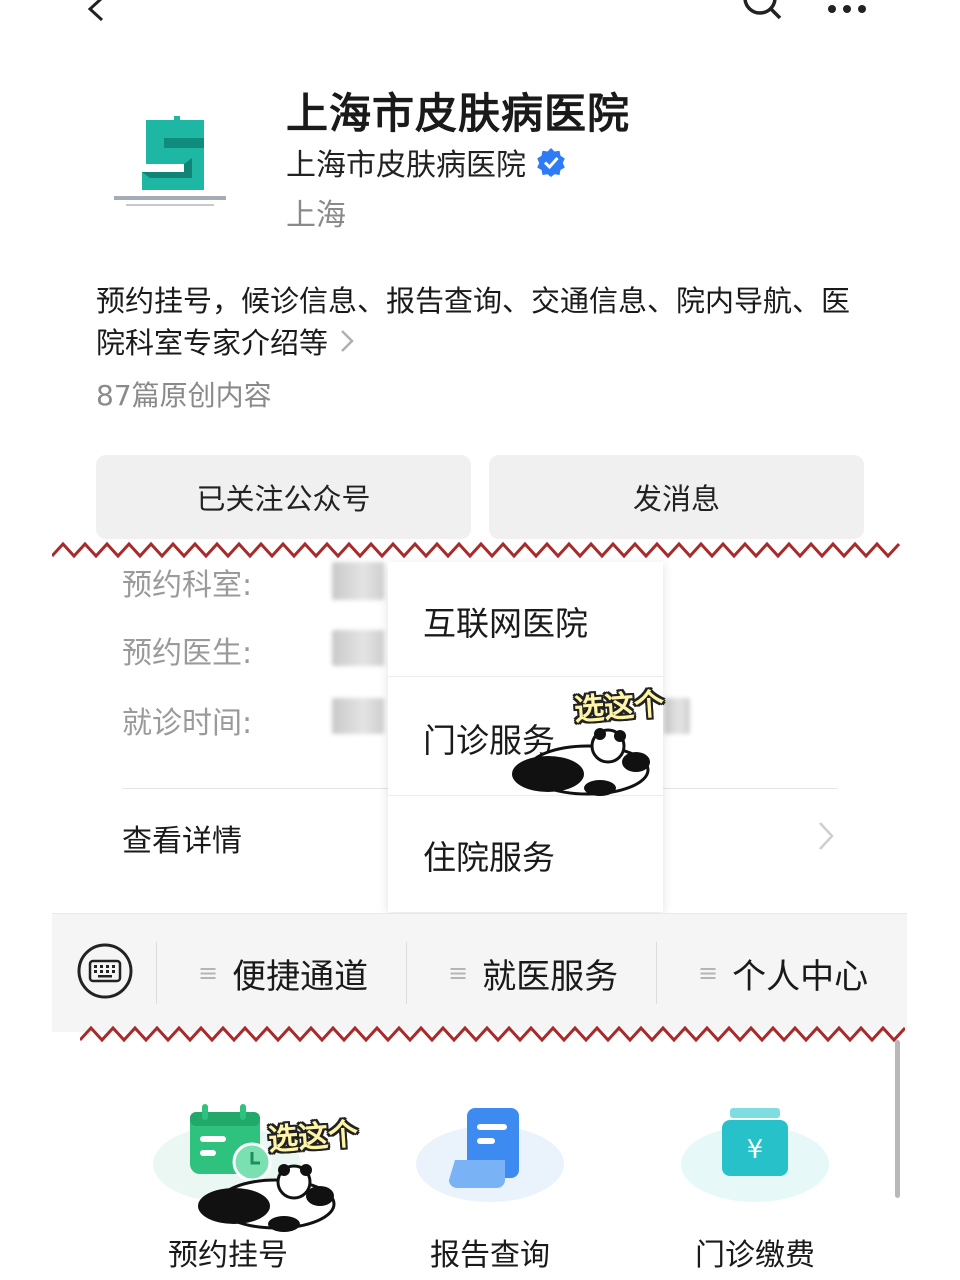 This screenshot has height=1280, width=960. I want to click on time-label: 就诊时间:, so click(187, 723).